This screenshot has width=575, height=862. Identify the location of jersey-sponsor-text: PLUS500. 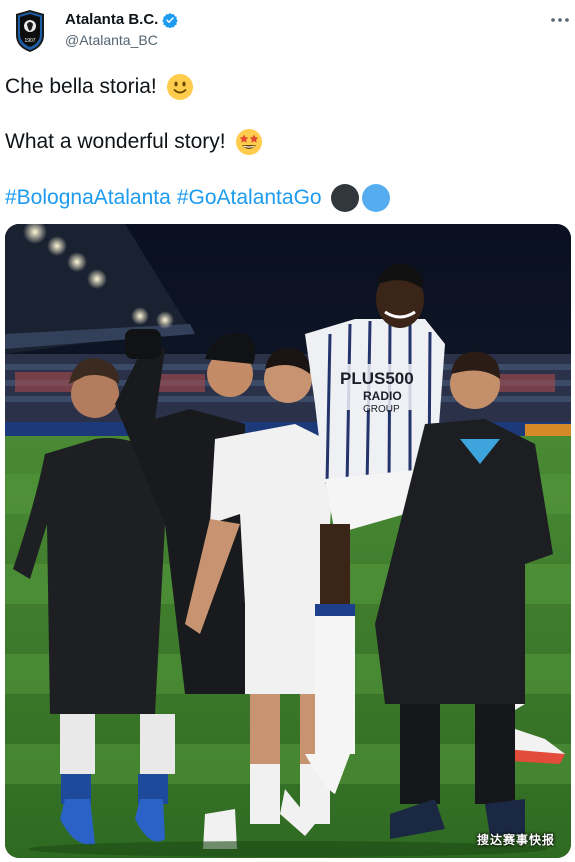
(377, 378).